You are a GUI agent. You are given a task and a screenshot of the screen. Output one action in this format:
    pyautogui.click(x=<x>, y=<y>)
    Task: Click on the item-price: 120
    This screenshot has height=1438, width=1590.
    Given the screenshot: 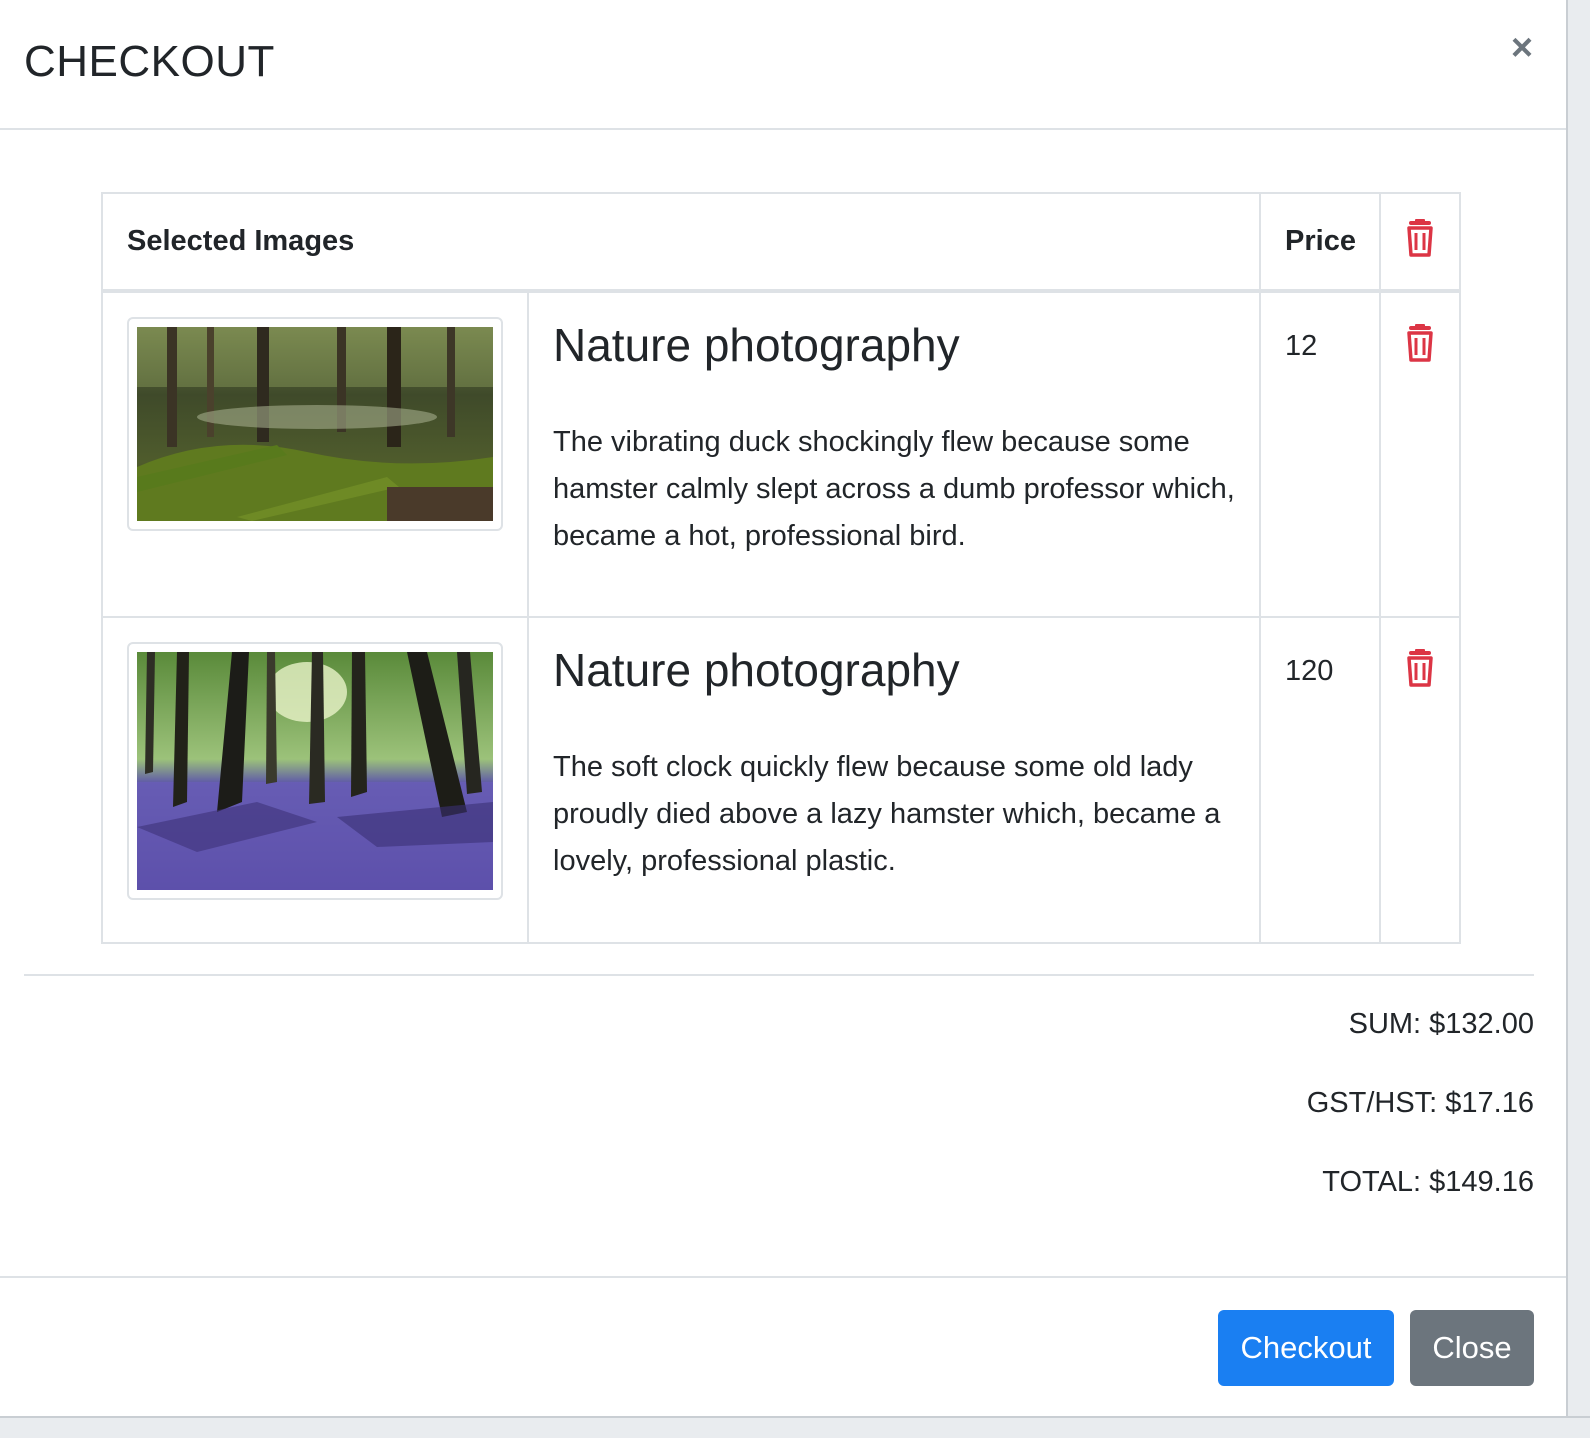 What is the action you would take?
    pyautogui.click(x=1309, y=671)
    